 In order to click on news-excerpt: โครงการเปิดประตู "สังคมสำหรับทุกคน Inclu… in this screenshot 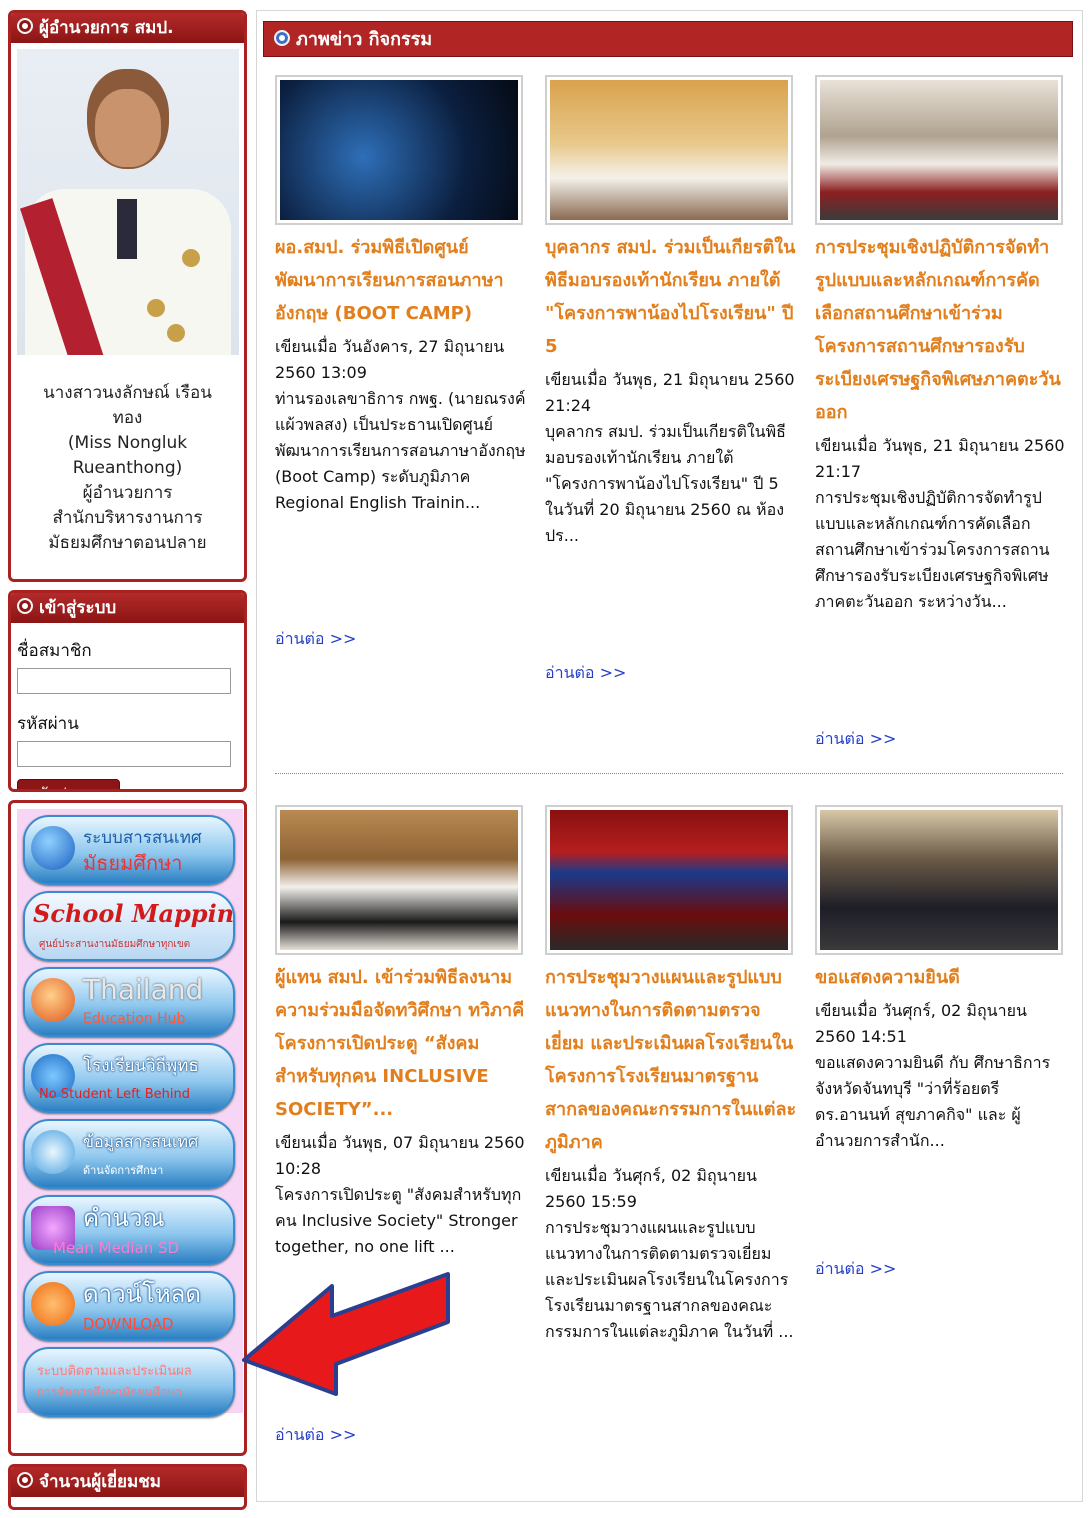, I will do `click(398, 1220)`.